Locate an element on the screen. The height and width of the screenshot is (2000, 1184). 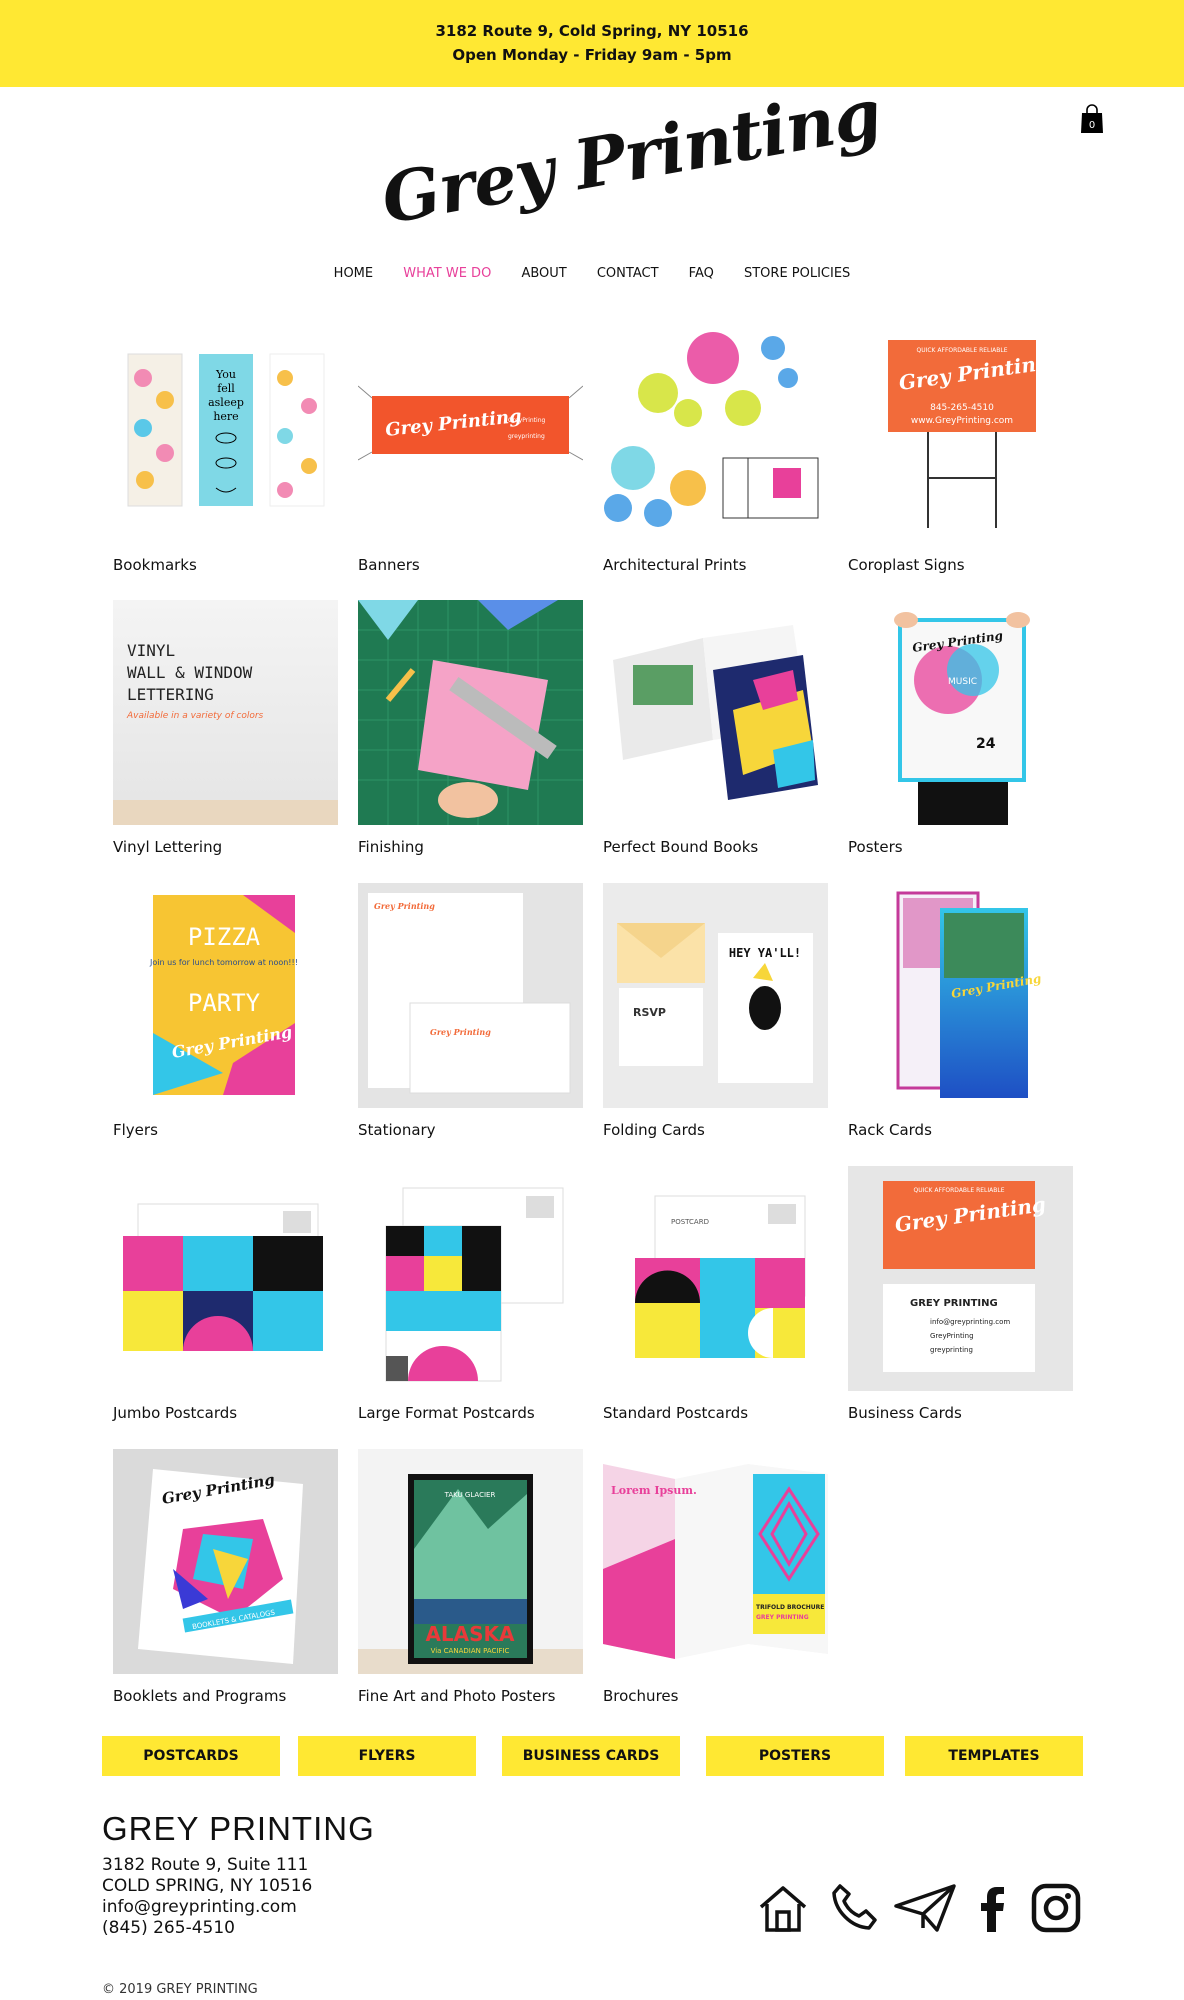
nav-store-policies: STORE POLICIES is located at coordinates (797, 273).